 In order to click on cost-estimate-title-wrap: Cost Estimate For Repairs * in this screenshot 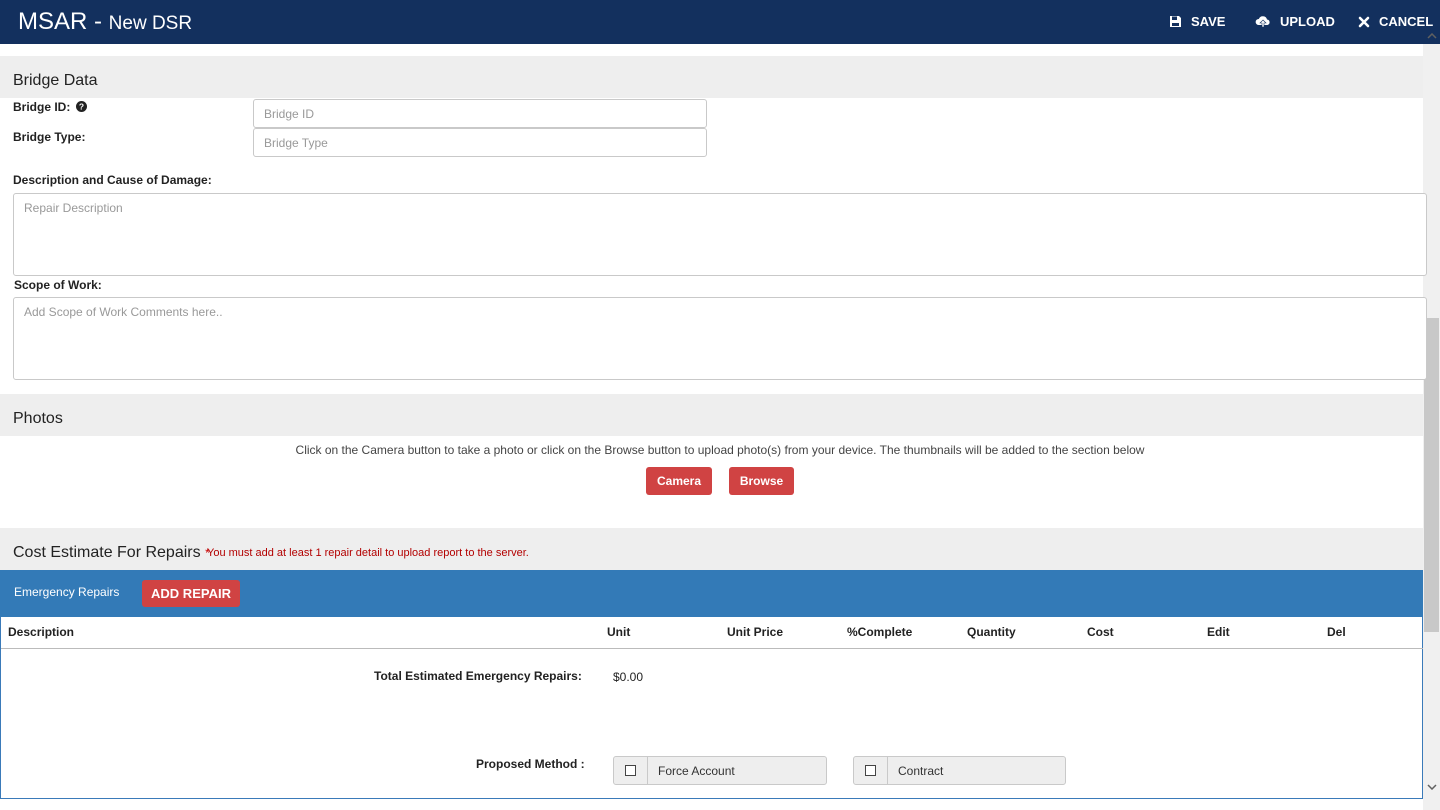, I will do `click(111, 553)`.